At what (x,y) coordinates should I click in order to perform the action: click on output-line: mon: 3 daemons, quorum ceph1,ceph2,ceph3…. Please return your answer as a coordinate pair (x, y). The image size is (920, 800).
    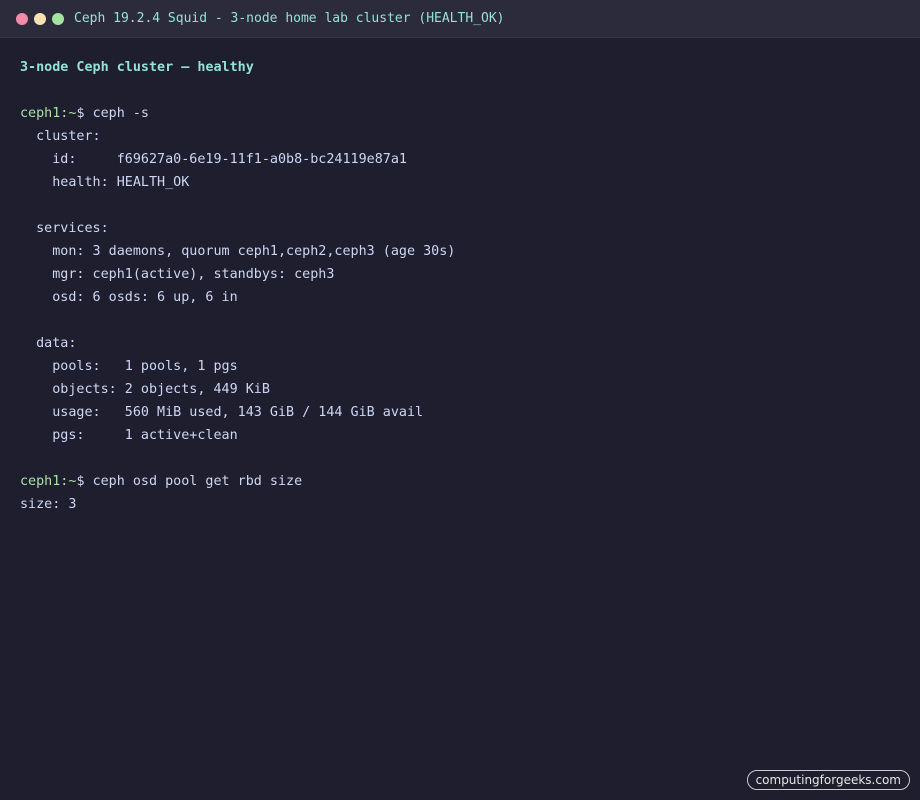
    Looking at the image, I should click on (238, 251).